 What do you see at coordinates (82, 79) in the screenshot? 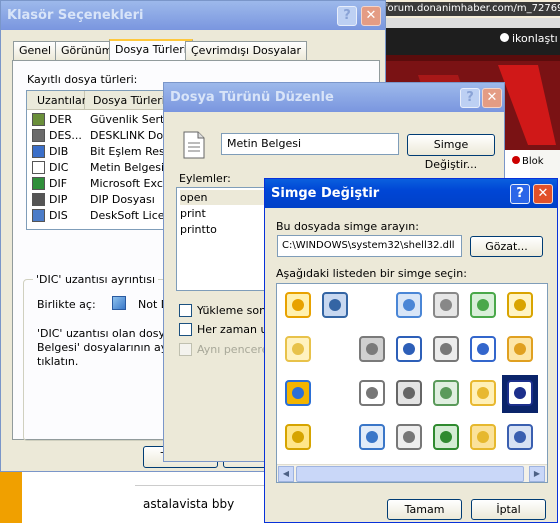
I see `registered-types-label: Kayıtlı dosya türleri:` at bounding box center [82, 79].